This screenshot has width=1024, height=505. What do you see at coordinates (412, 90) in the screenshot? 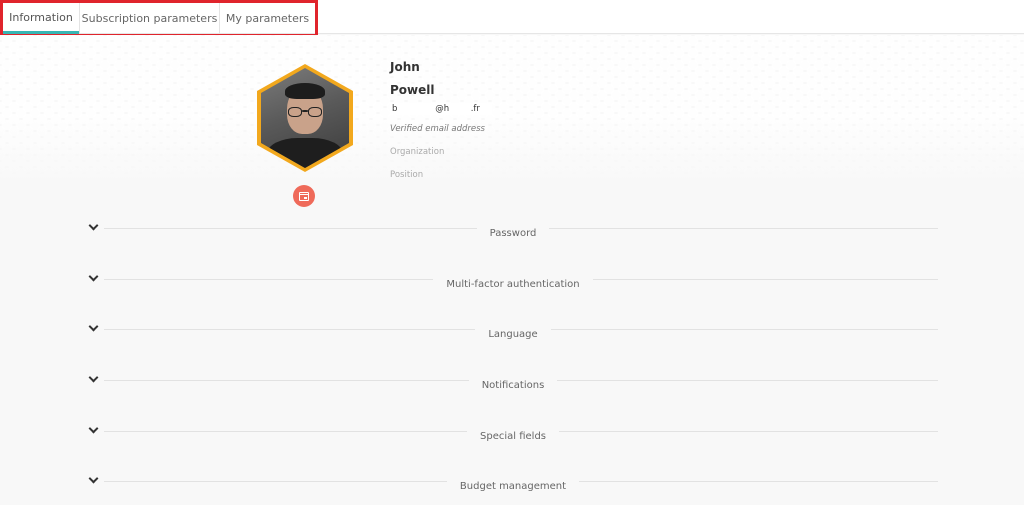
I see `last-name: Powell` at bounding box center [412, 90].